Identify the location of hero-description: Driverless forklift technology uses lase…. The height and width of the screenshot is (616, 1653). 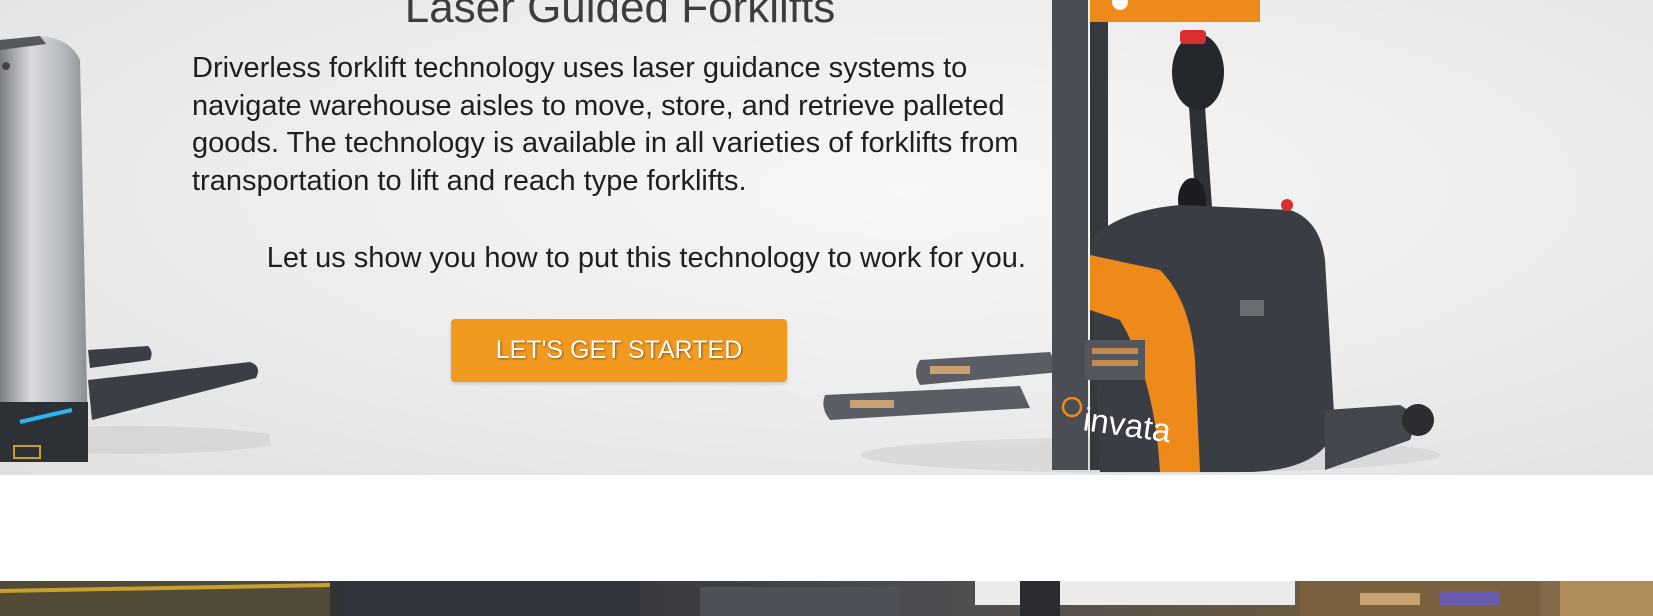
(605, 124).